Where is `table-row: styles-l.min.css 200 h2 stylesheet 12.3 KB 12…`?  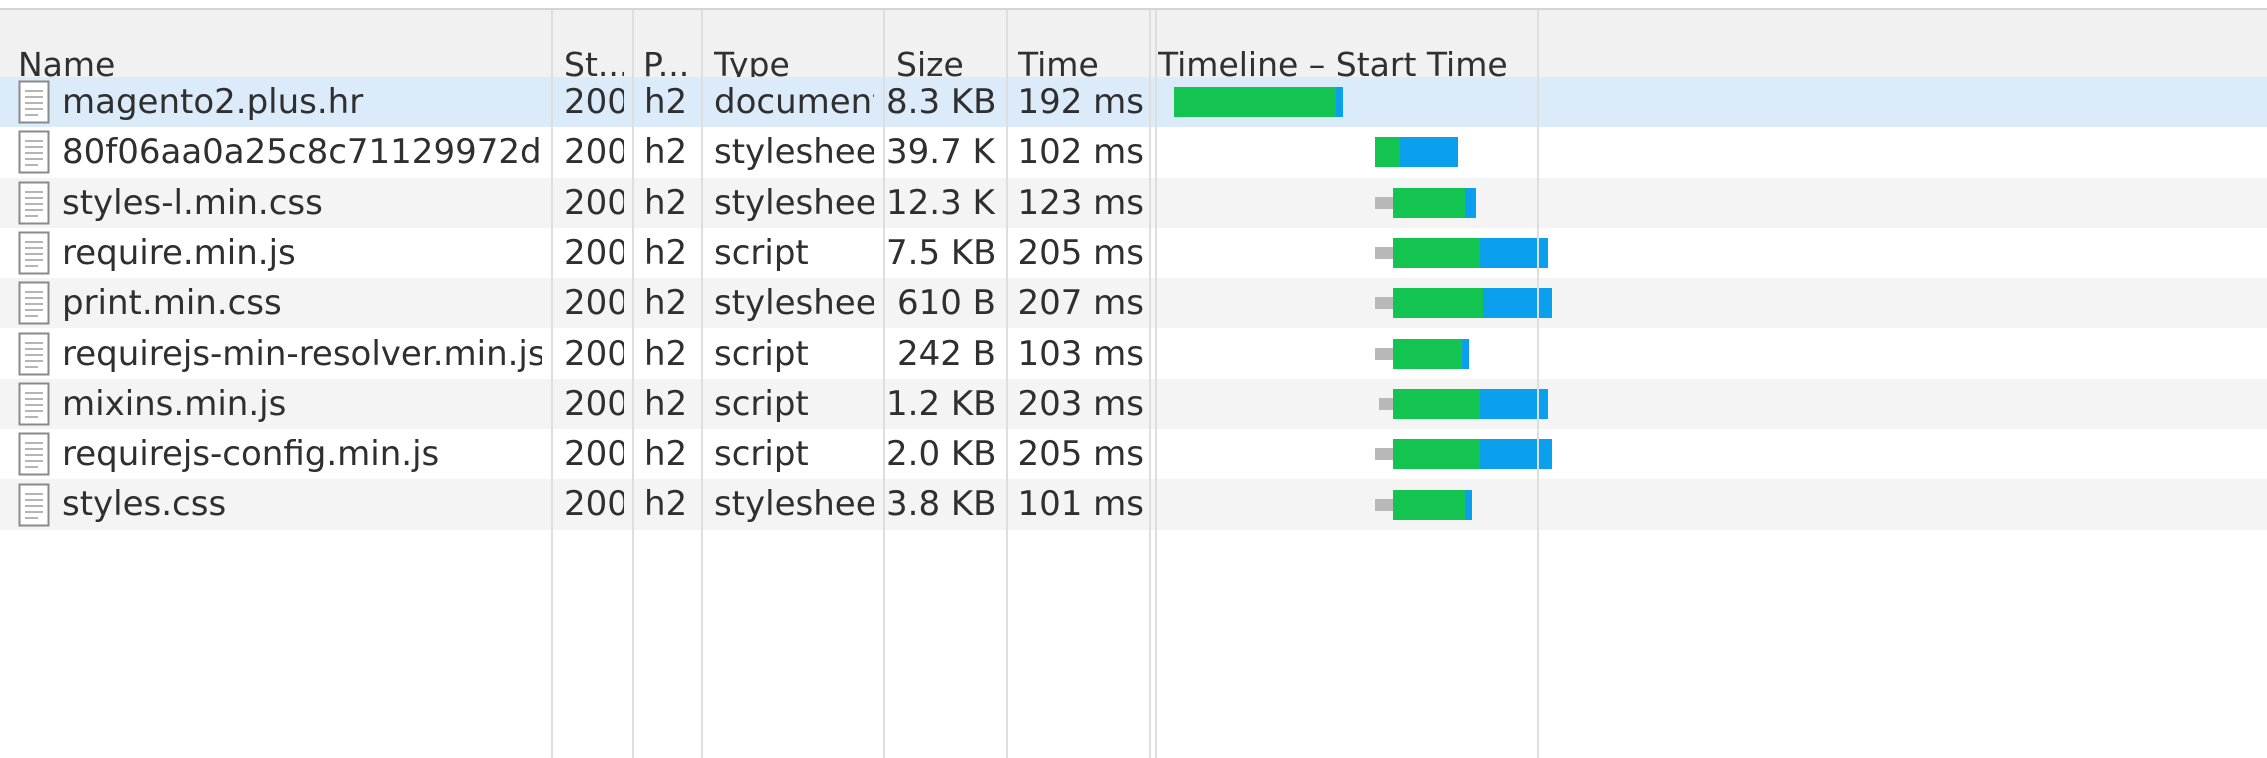
table-row: styles-l.min.css 200 h2 stylesheet 12.3 KB 12… is located at coordinates (1133, 202).